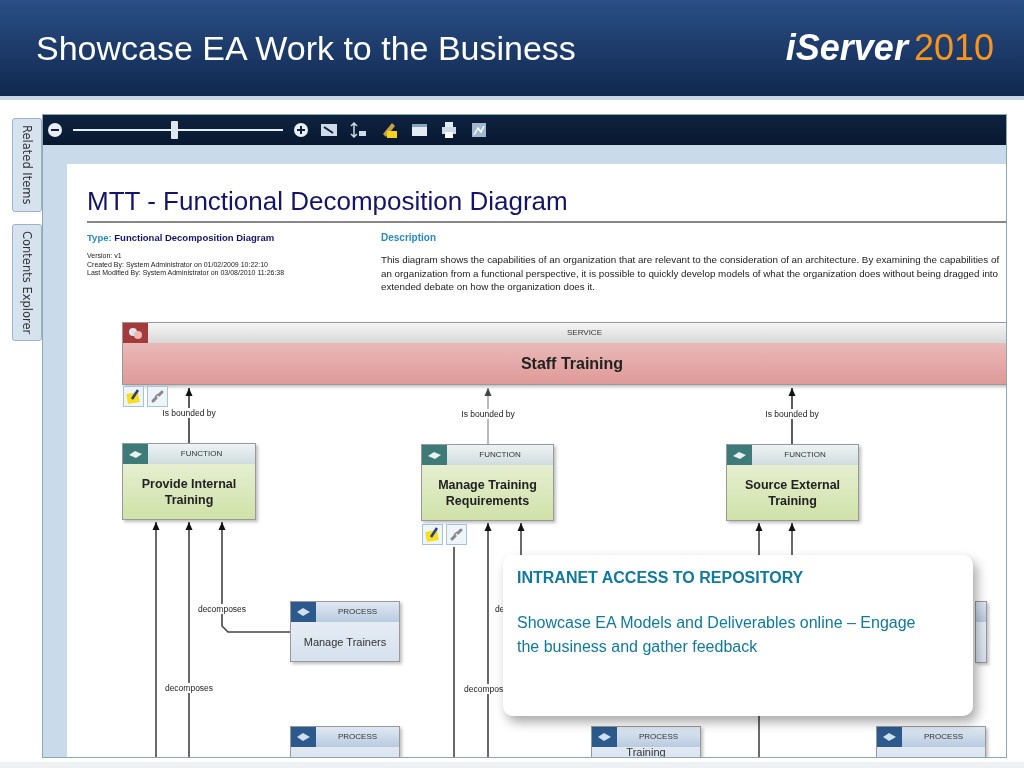 Image resolution: width=1024 pixels, height=768 pixels. What do you see at coordinates (546, 204) in the screenshot?
I see `document-title: MTT - Functional Decomposition Diagram` at bounding box center [546, 204].